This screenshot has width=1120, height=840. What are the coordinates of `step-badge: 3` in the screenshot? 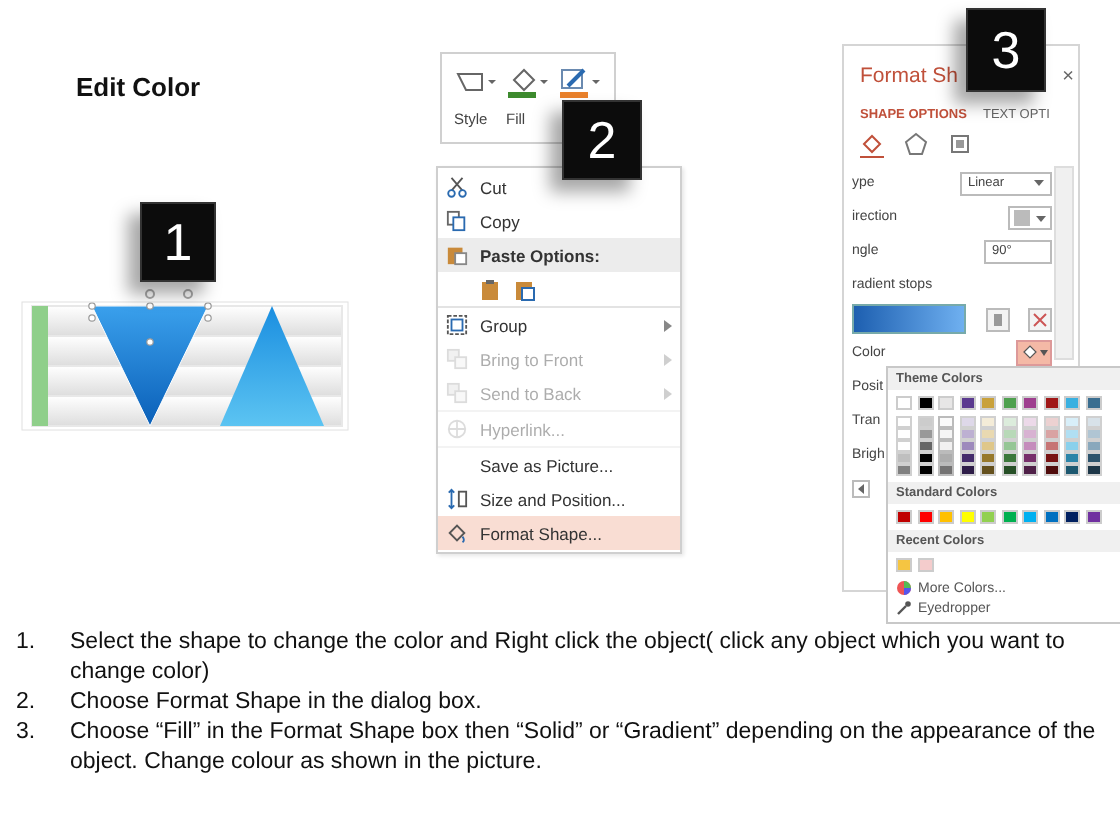 It's located at (1006, 50).